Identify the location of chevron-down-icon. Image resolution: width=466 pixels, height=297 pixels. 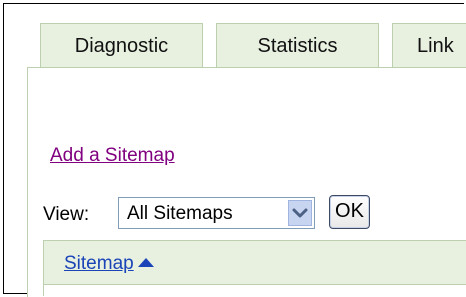
(300, 213).